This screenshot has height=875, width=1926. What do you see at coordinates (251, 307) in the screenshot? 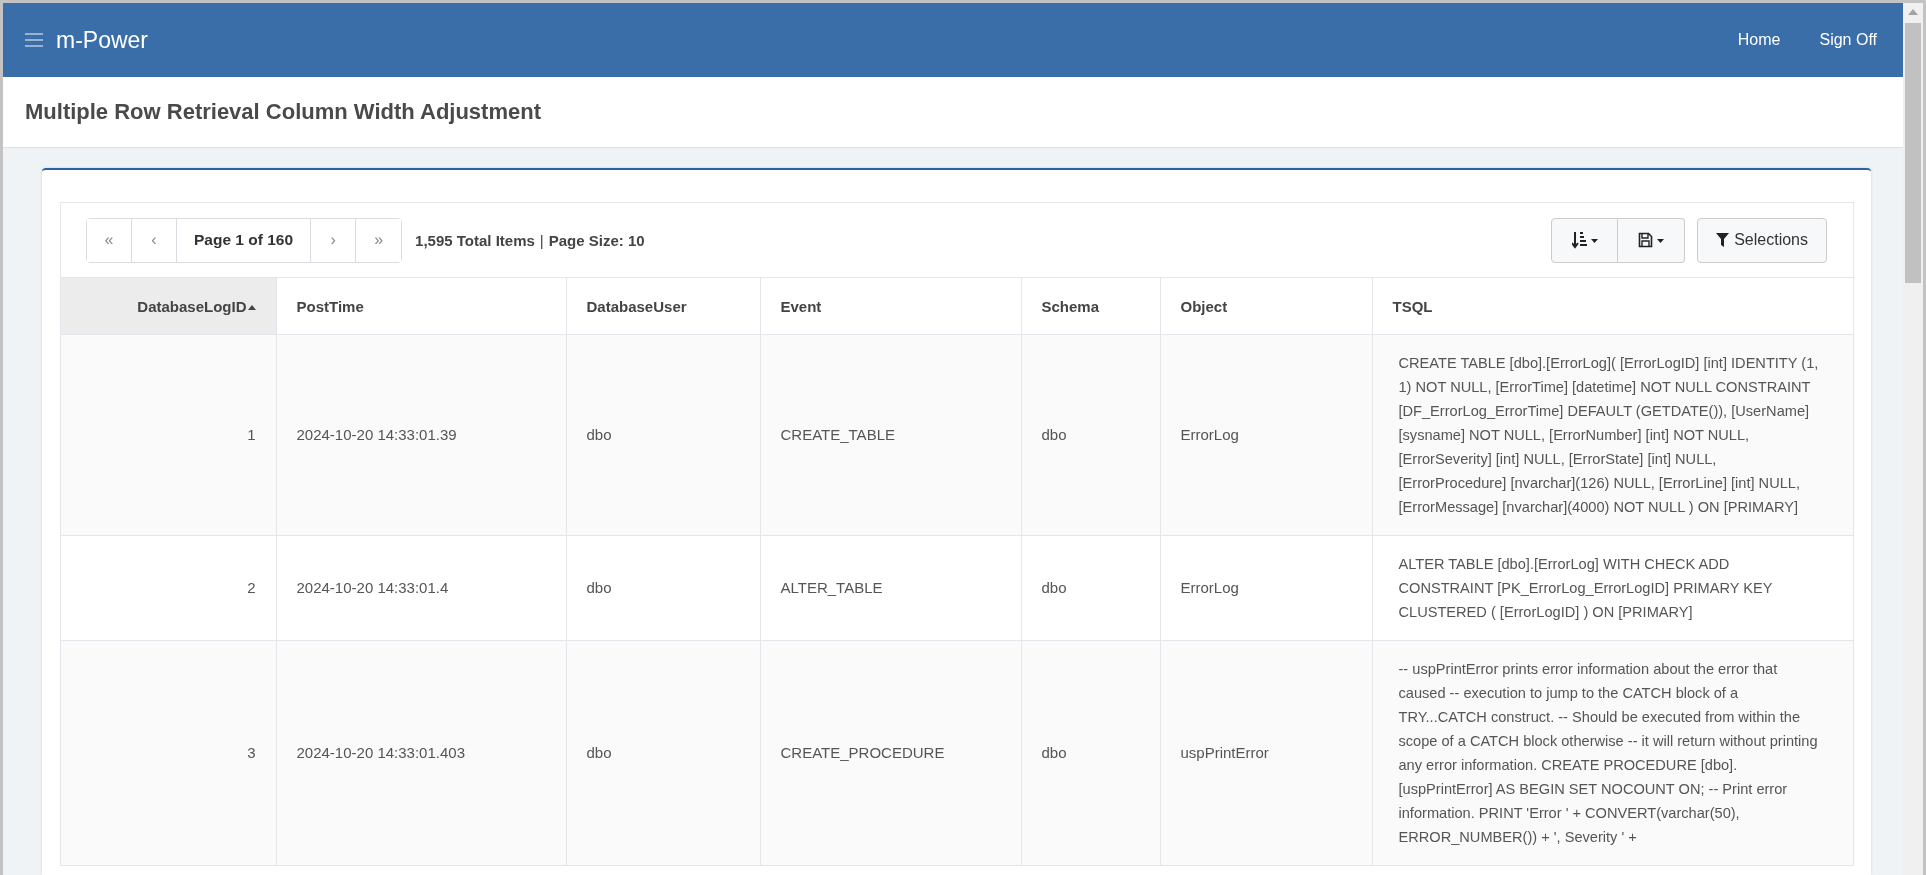
I see `sort-ascending-icon` at bounding box center [251, 307].